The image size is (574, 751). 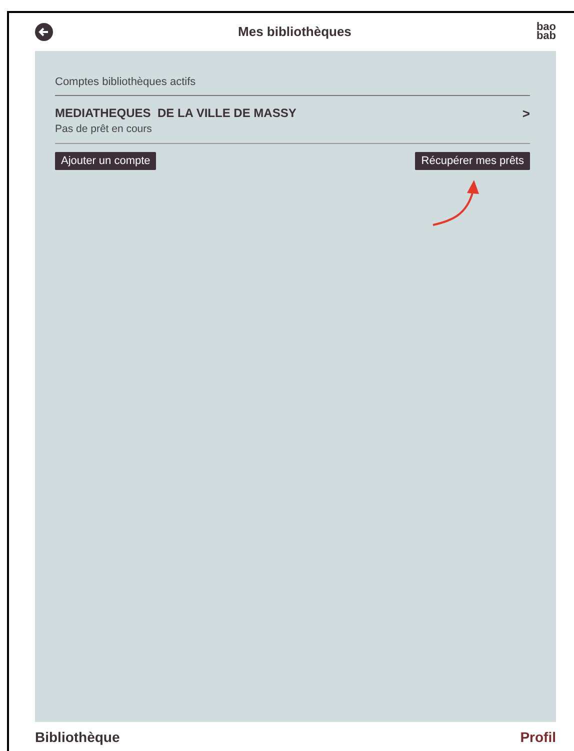 I want to click on page-title: Mes bibliothèques, so click(x=295, y=32).